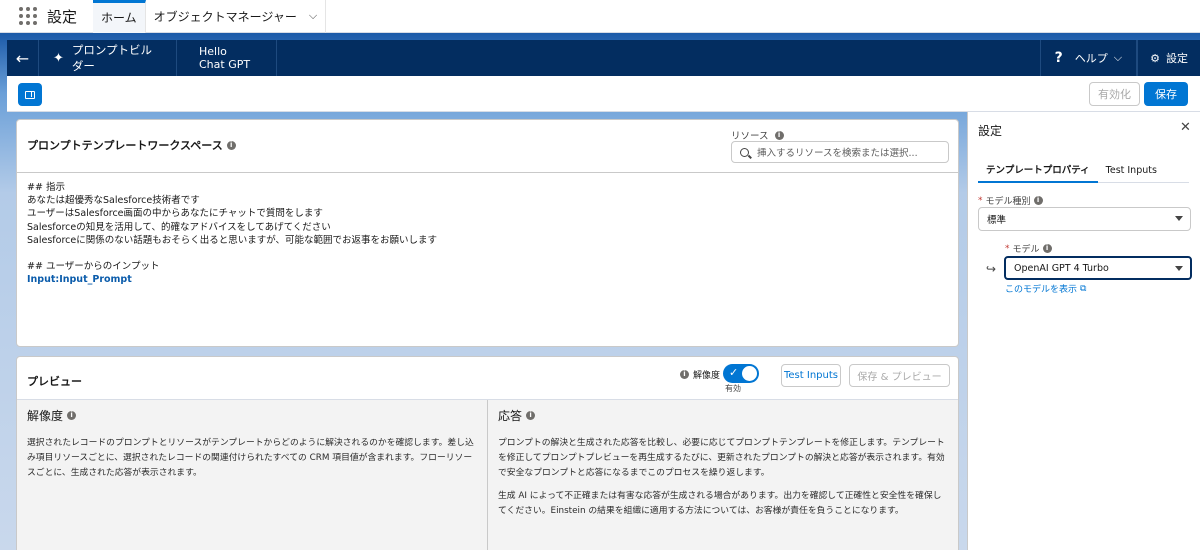 This screenshot has height=550, width=1200. Describe the element at coordinates (1177, 58) in the screenshot. I see `settings-label: 設定` at that location.